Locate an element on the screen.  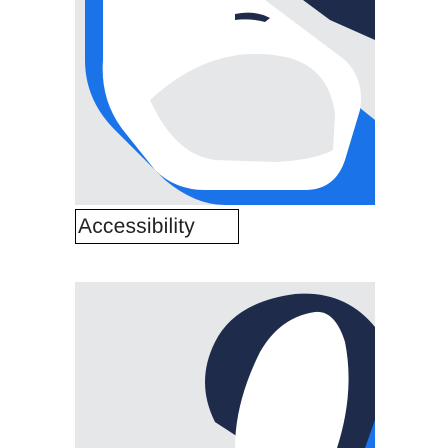
accessibility-label-box: Accessibility is located at coordinates (157, 226).